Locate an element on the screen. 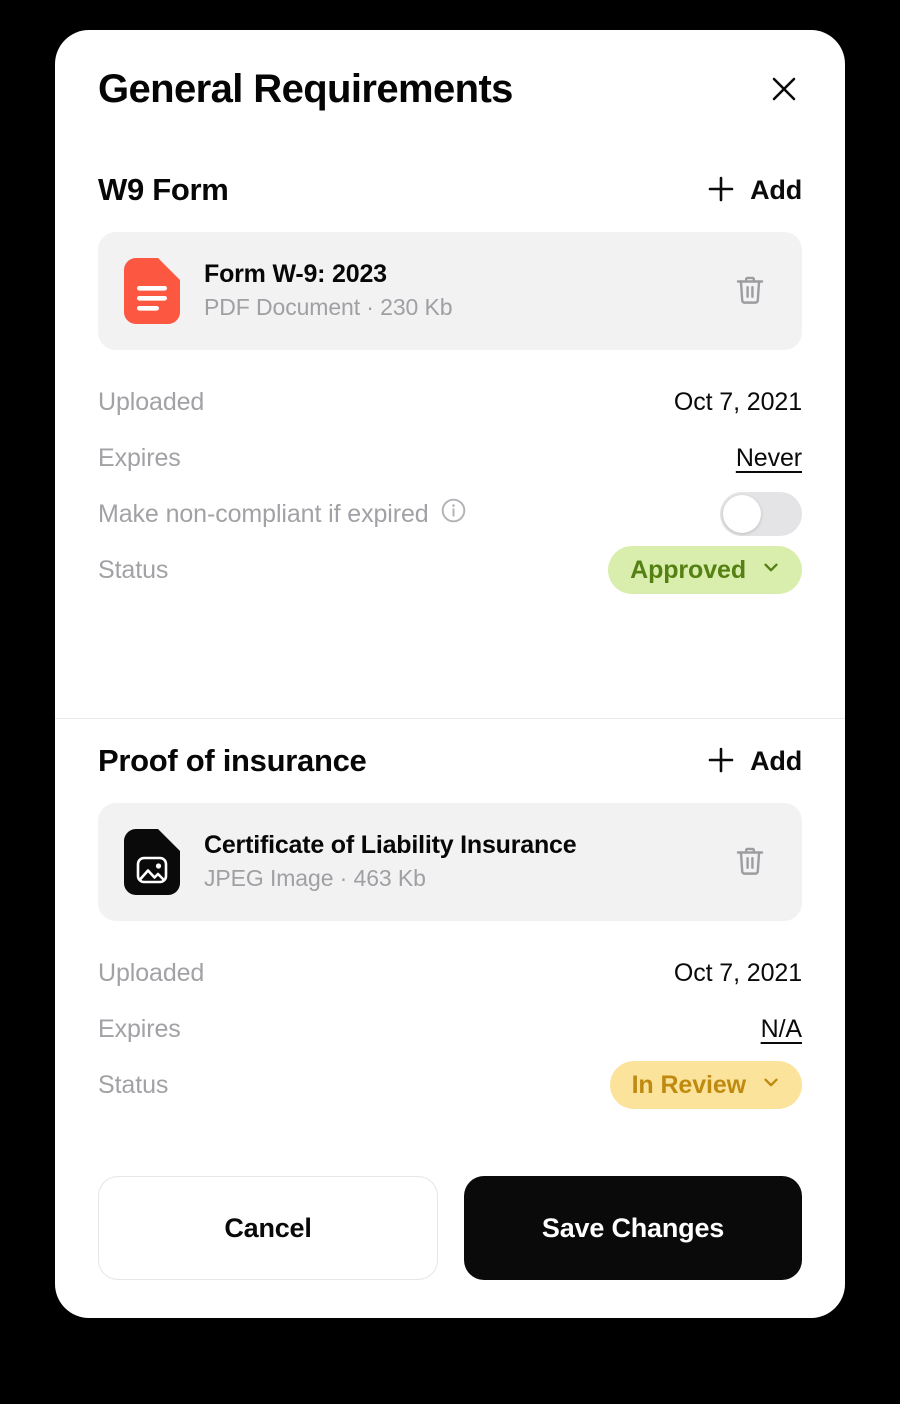  close-button is located at coordinates (784, 89).